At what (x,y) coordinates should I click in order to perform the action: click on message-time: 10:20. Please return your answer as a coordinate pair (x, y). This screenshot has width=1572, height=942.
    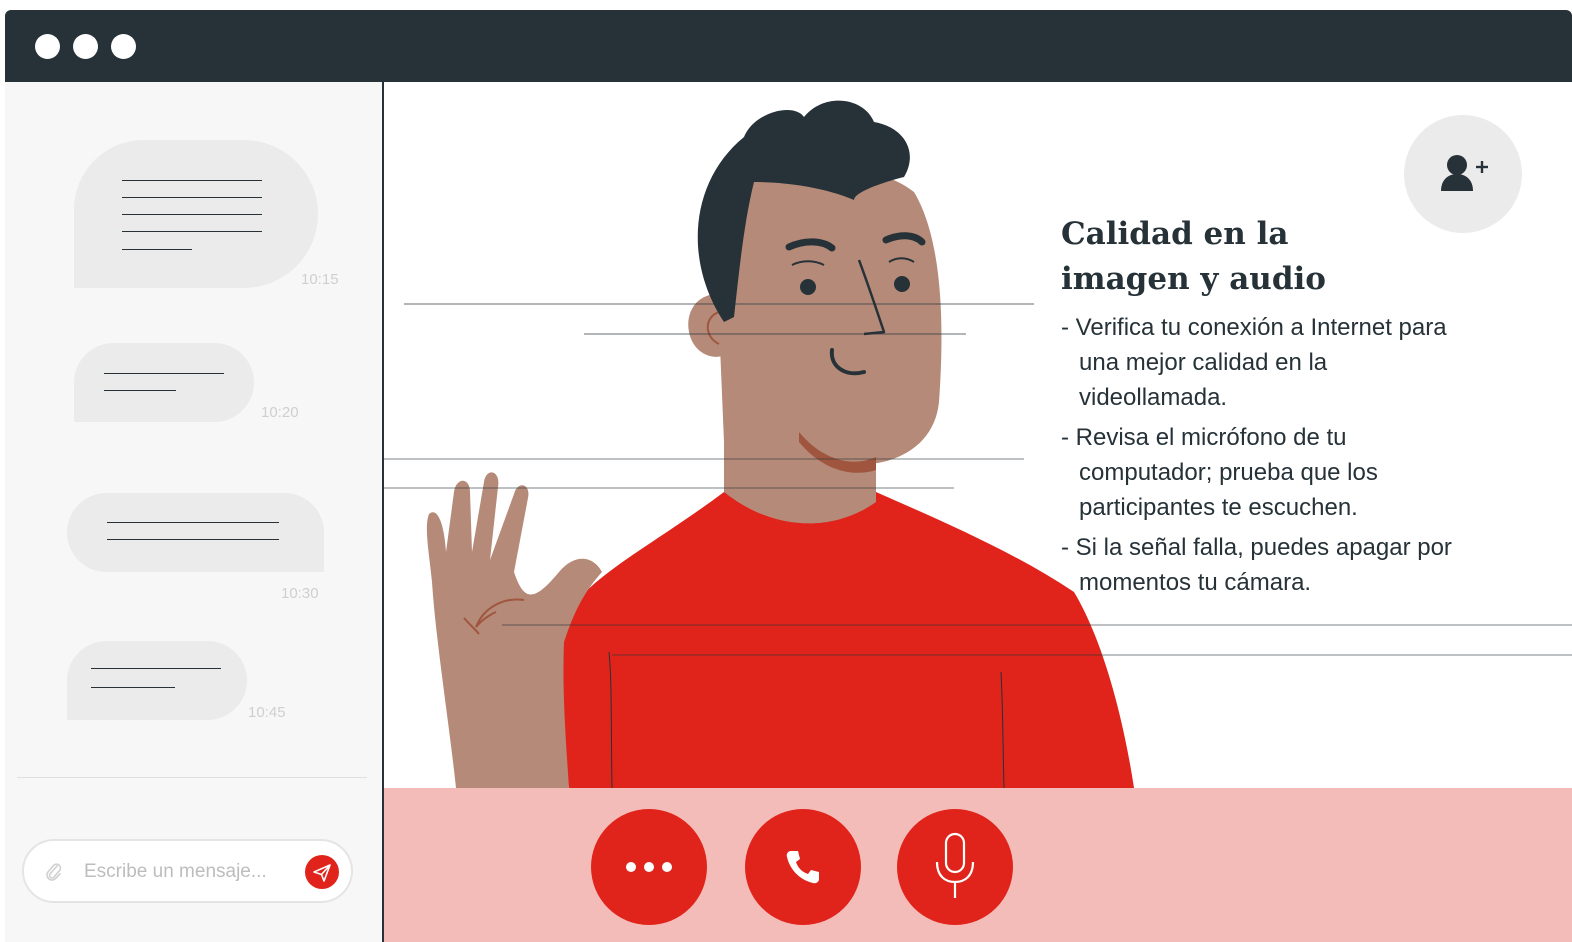
    Looking at the image, I should click on (280, 412).